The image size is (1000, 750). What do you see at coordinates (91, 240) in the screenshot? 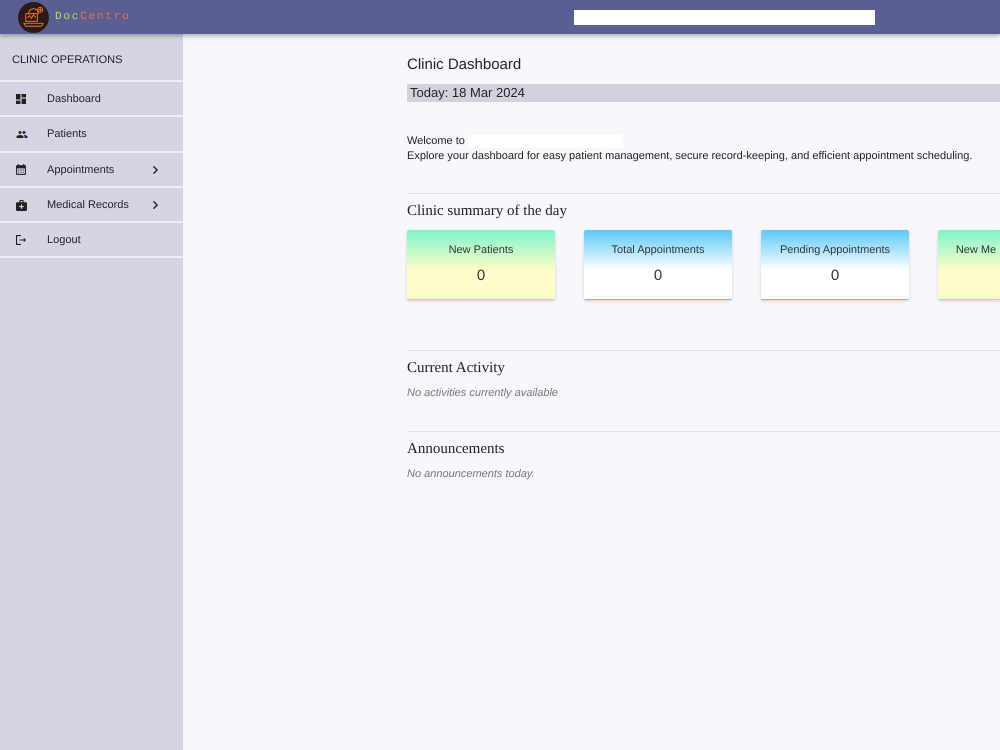
I see `sidebar-item: Logout` at bounding box center [91, 240].